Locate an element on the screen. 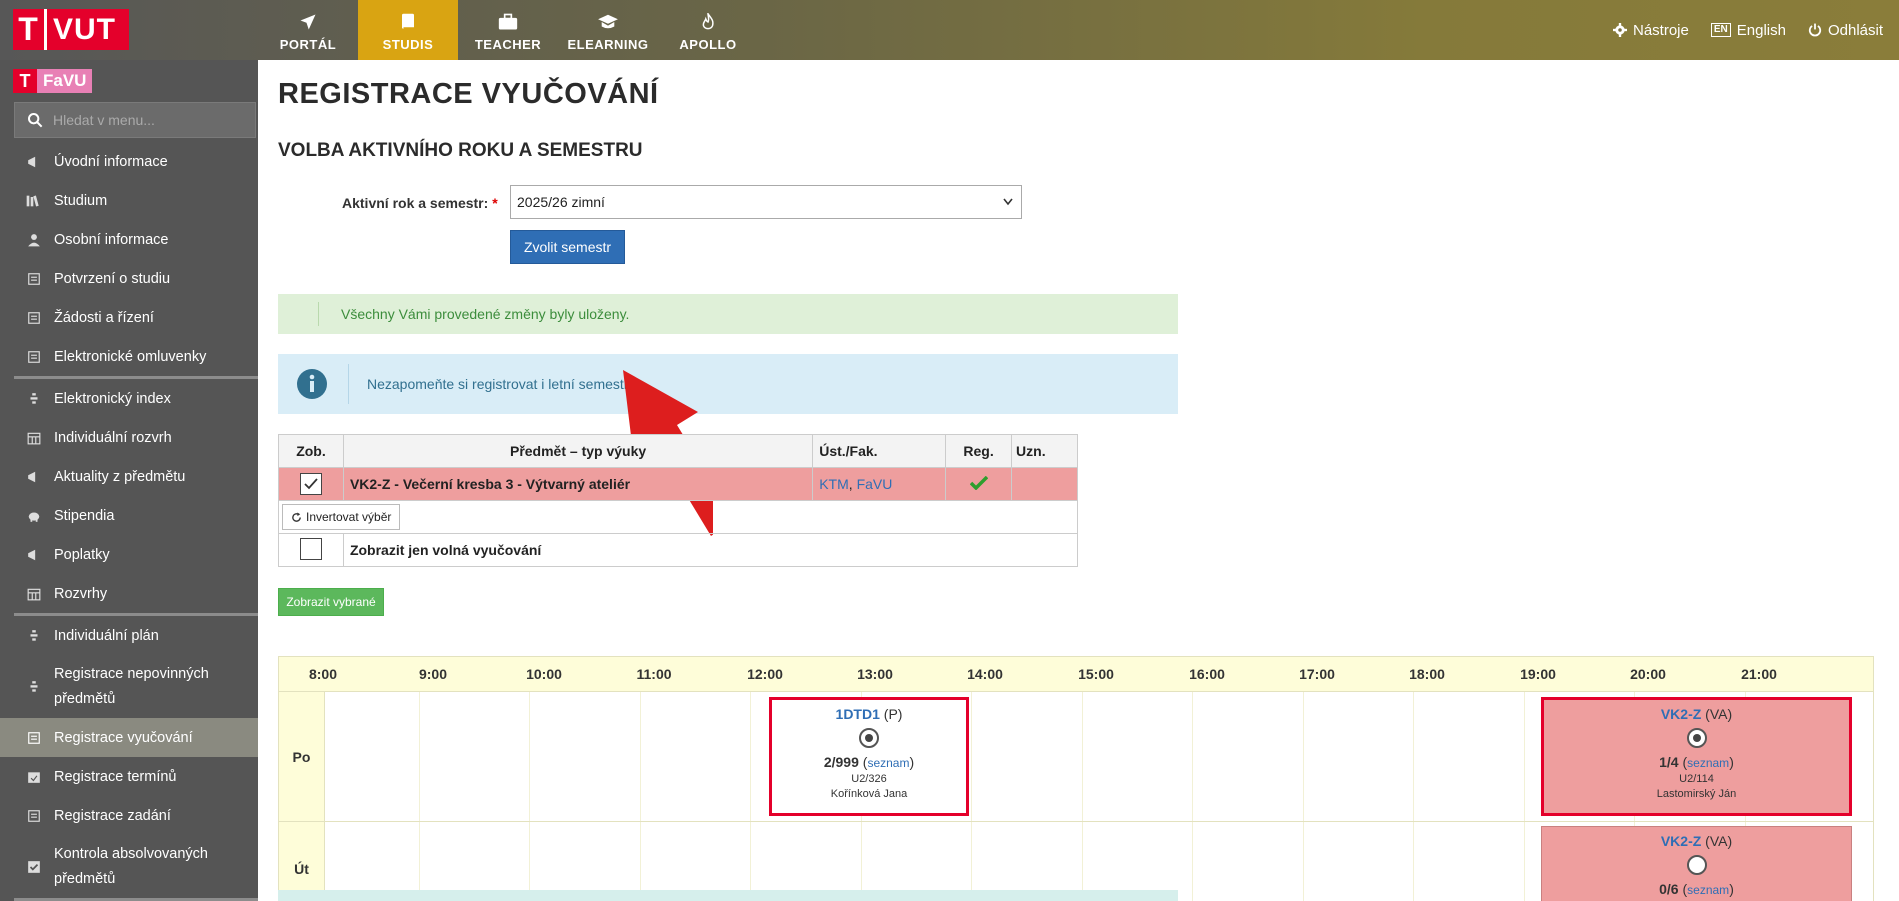  nav-elearning: ELEARNING is located at coordinates (608, 30).